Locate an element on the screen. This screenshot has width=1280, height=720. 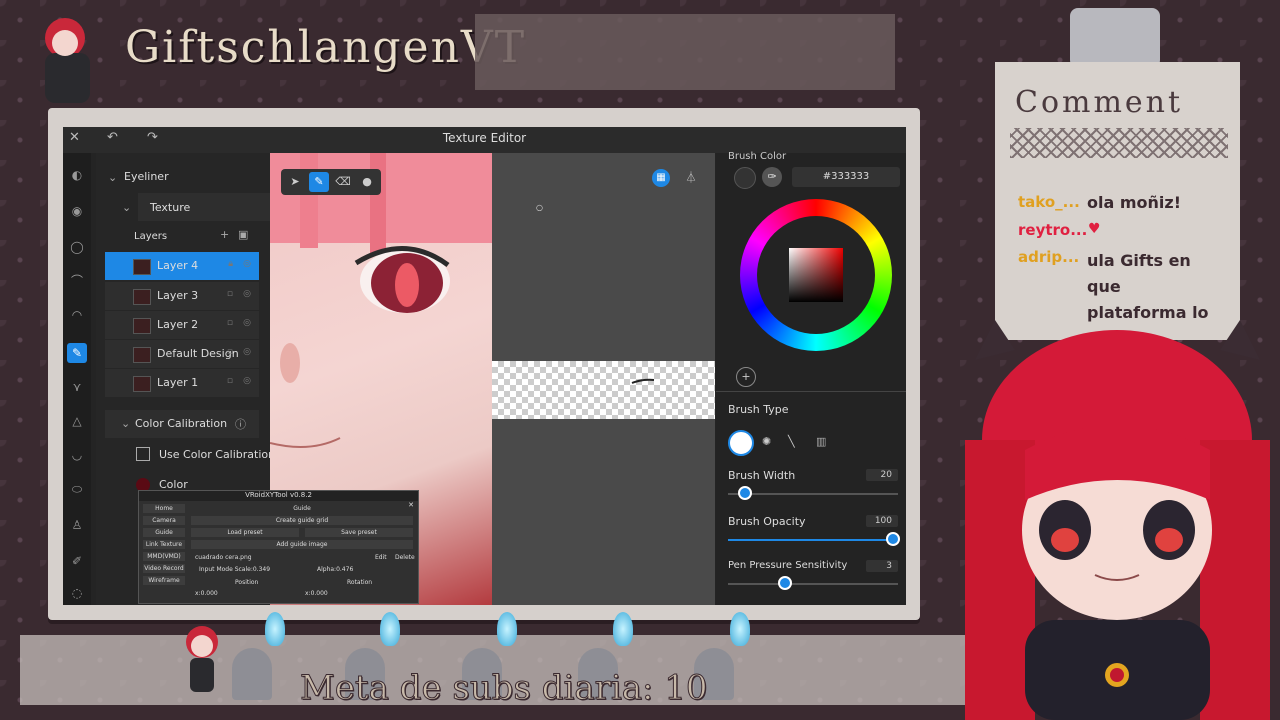
color-calibration-section: ⌄ Color Calibration ⓘ is located at coordinates (182, 424).